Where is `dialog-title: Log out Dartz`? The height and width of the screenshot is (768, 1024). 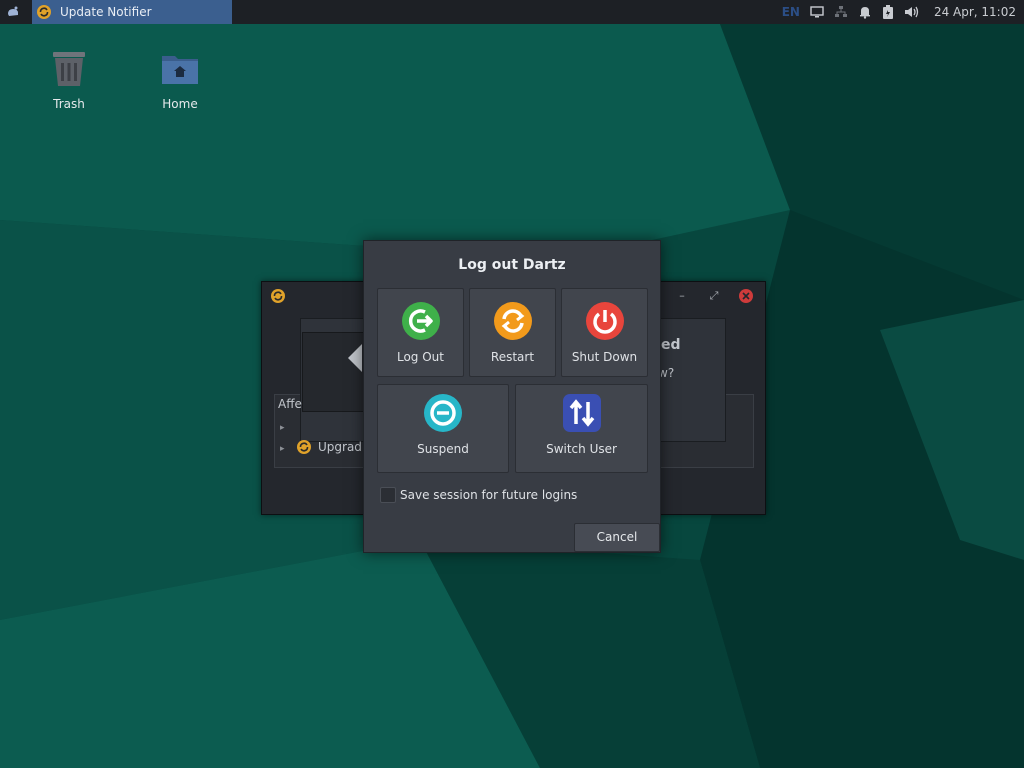
dialog-title: Log out Dartz is located at coordinates (512, 265).